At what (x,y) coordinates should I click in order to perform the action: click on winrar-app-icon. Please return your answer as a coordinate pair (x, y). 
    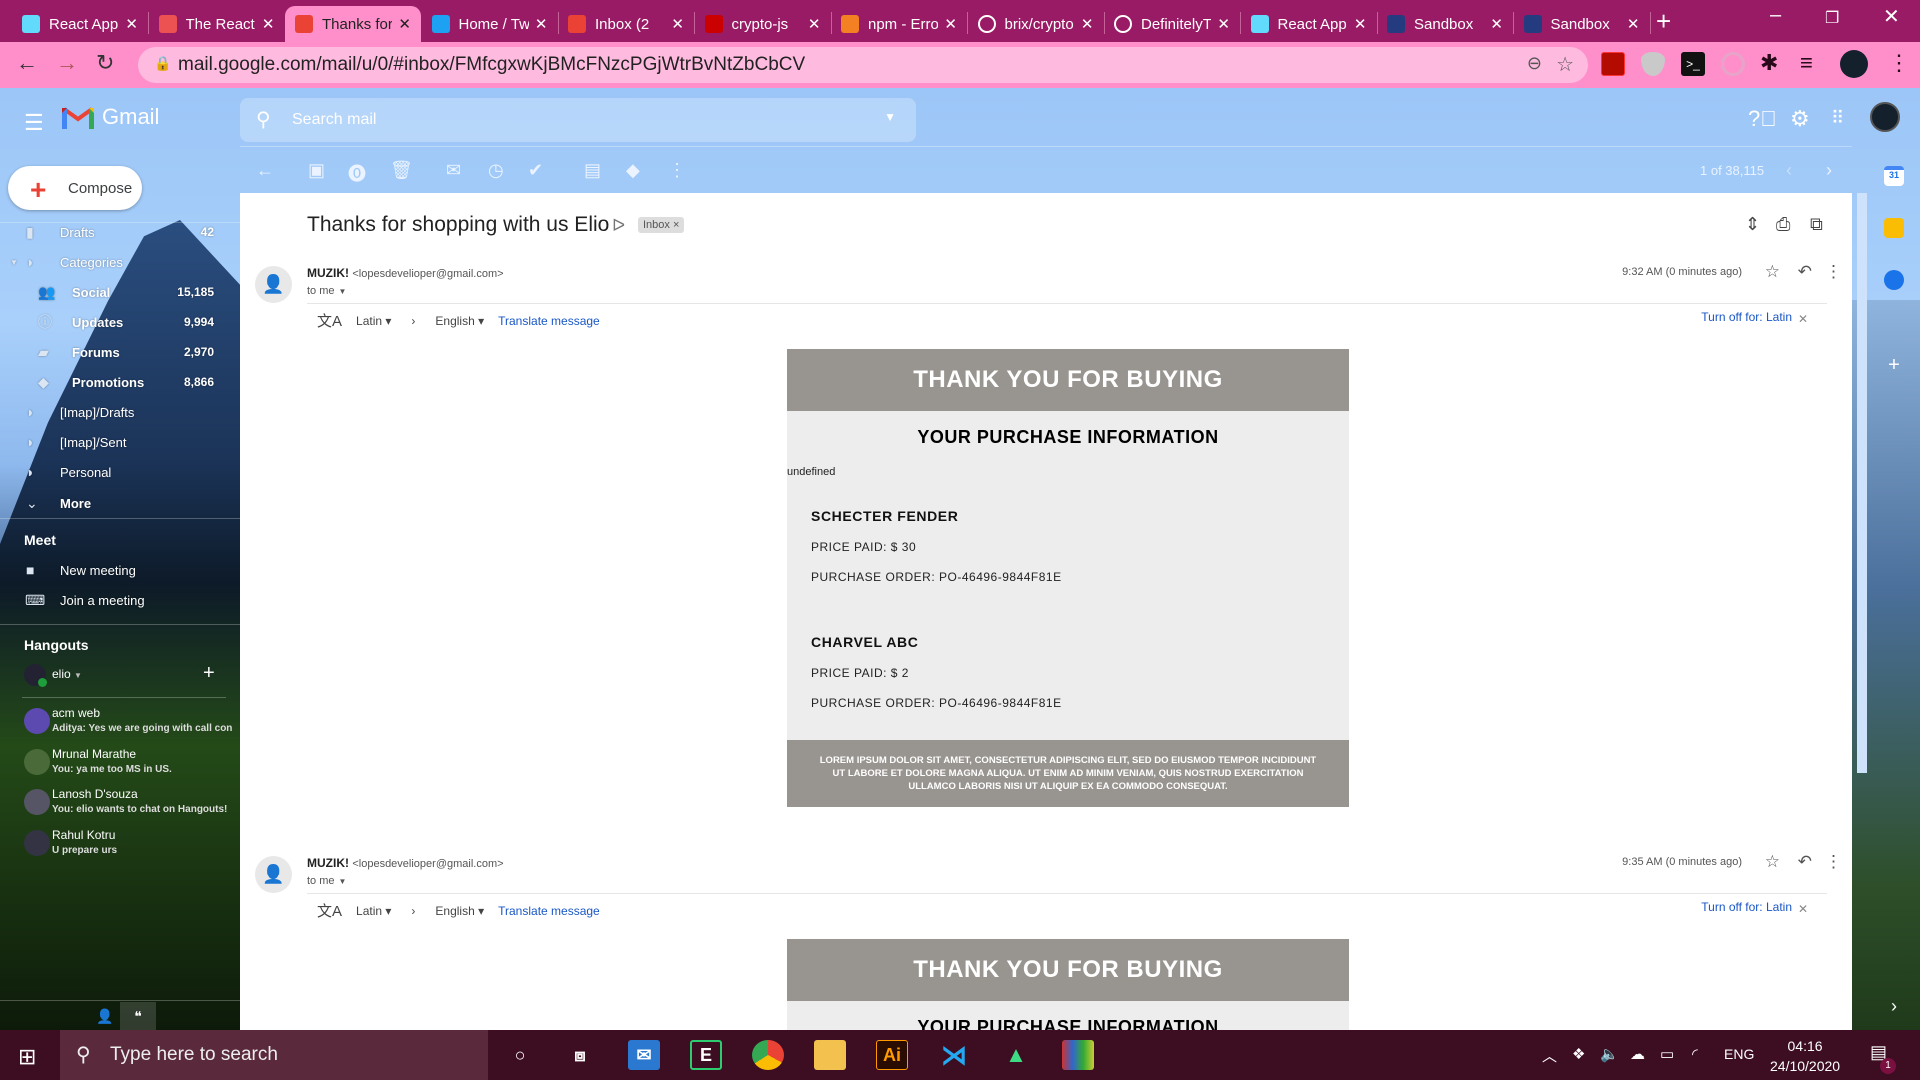
    Looking at the image, I should click on (1078, 1055).